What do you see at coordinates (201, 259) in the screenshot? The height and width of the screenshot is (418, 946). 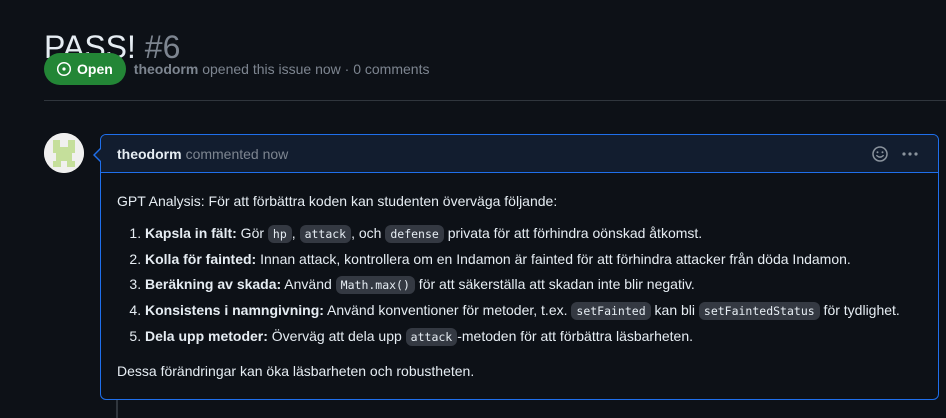 I see `item-title: Kolla för fainted:` at bounding box center [201, 259].